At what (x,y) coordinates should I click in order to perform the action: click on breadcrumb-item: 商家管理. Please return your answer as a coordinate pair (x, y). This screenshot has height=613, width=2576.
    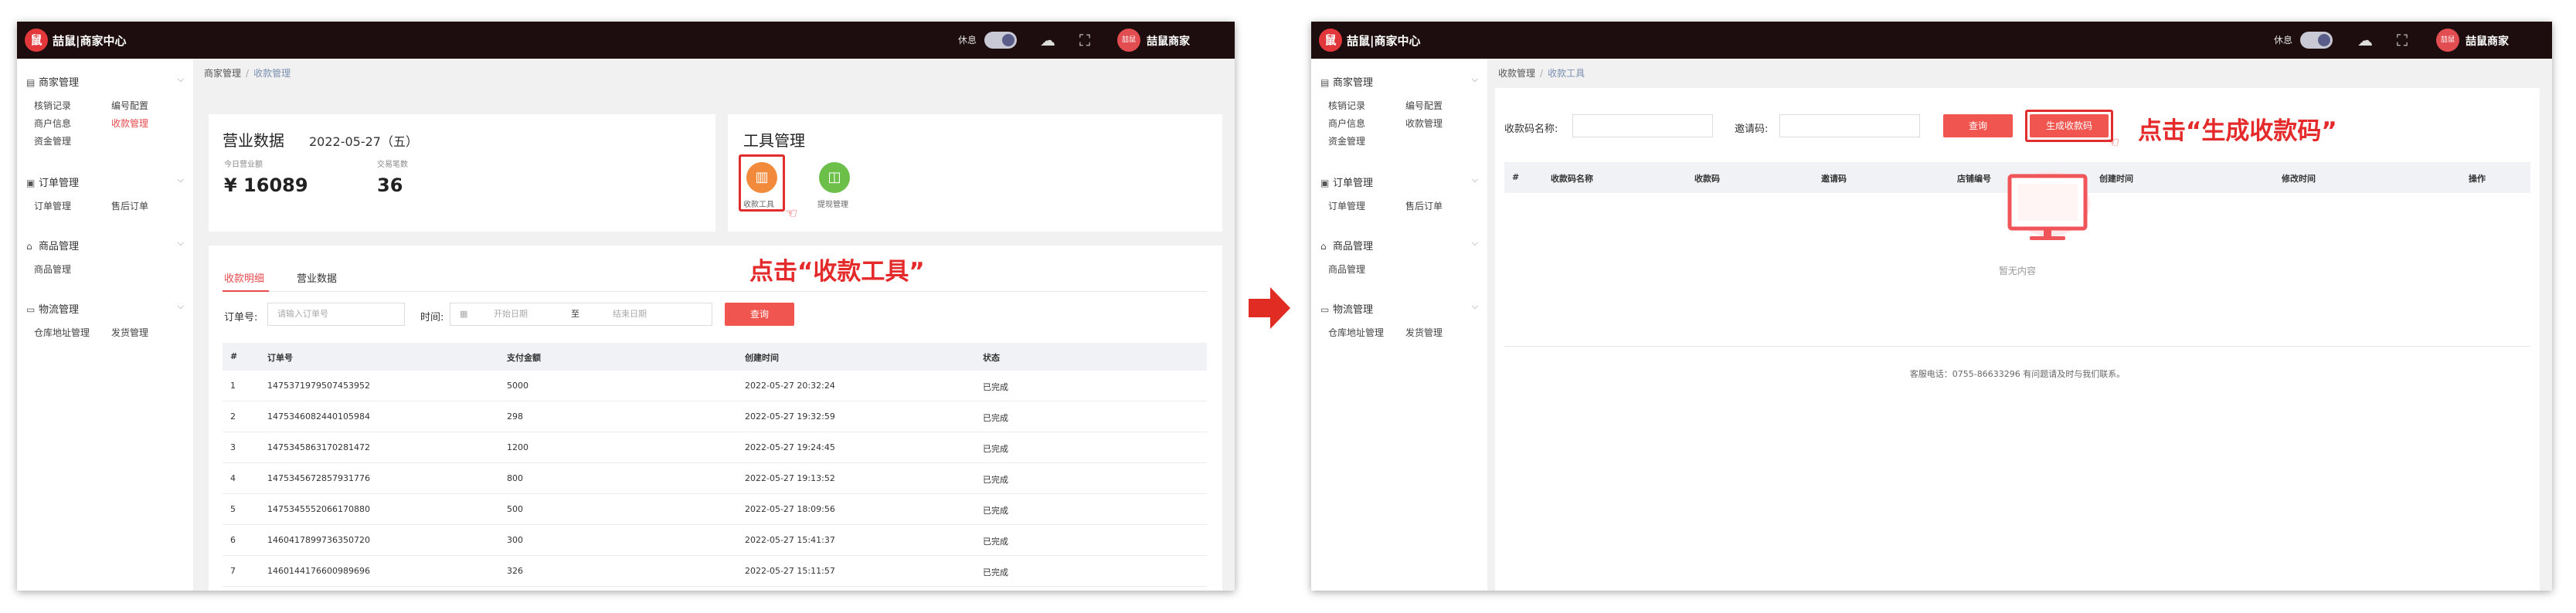
    Looking at the image, I should click on (222, 73).